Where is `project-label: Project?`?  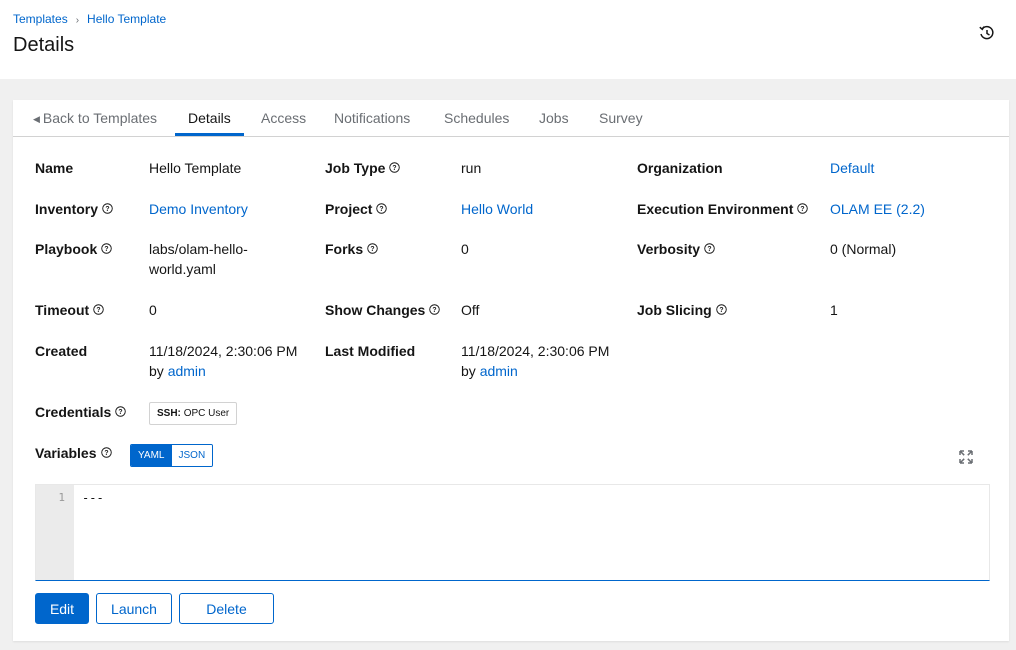 project-label: Project? is located at coordinates (356, 209).